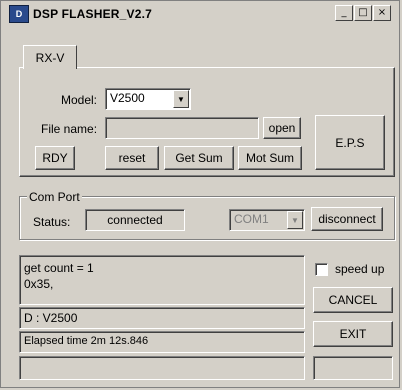  What do you see at coordinates (347, 219) in the screenshot?
I see `disconnect-button: disconnect` at bounding box center [347, 219].